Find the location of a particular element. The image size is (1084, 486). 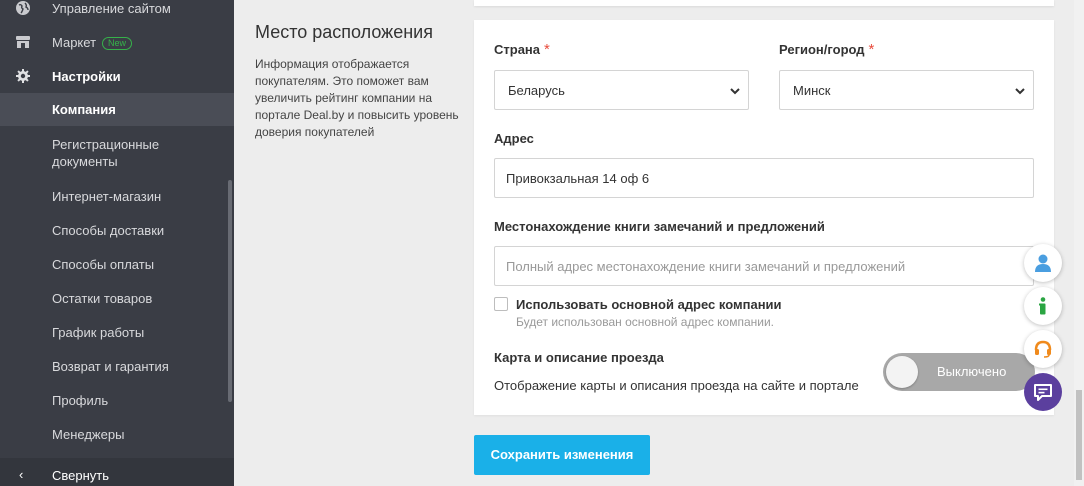

sidebar-item-profile: Профиль is located at coordinates (117, 400).